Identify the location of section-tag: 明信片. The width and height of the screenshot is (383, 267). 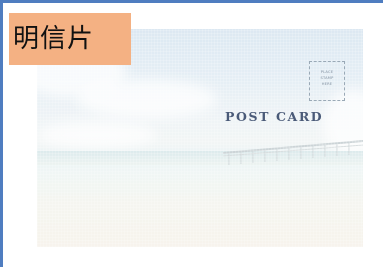
(70, 39).